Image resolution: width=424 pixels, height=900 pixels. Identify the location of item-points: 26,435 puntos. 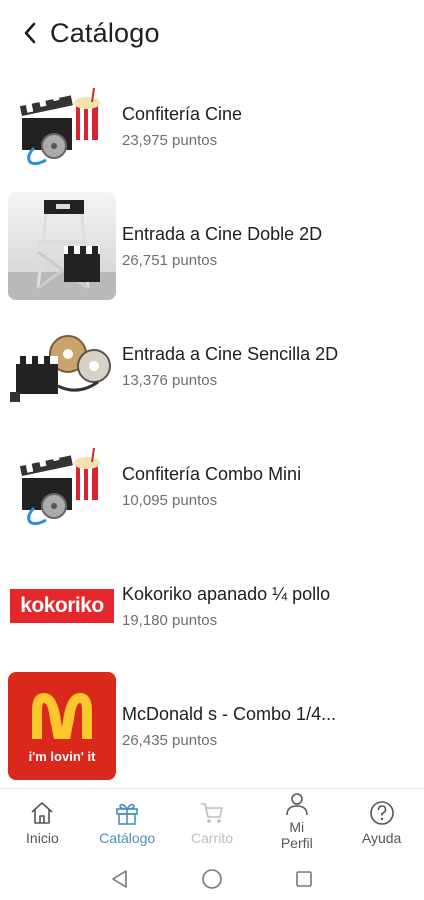
(170, 740).